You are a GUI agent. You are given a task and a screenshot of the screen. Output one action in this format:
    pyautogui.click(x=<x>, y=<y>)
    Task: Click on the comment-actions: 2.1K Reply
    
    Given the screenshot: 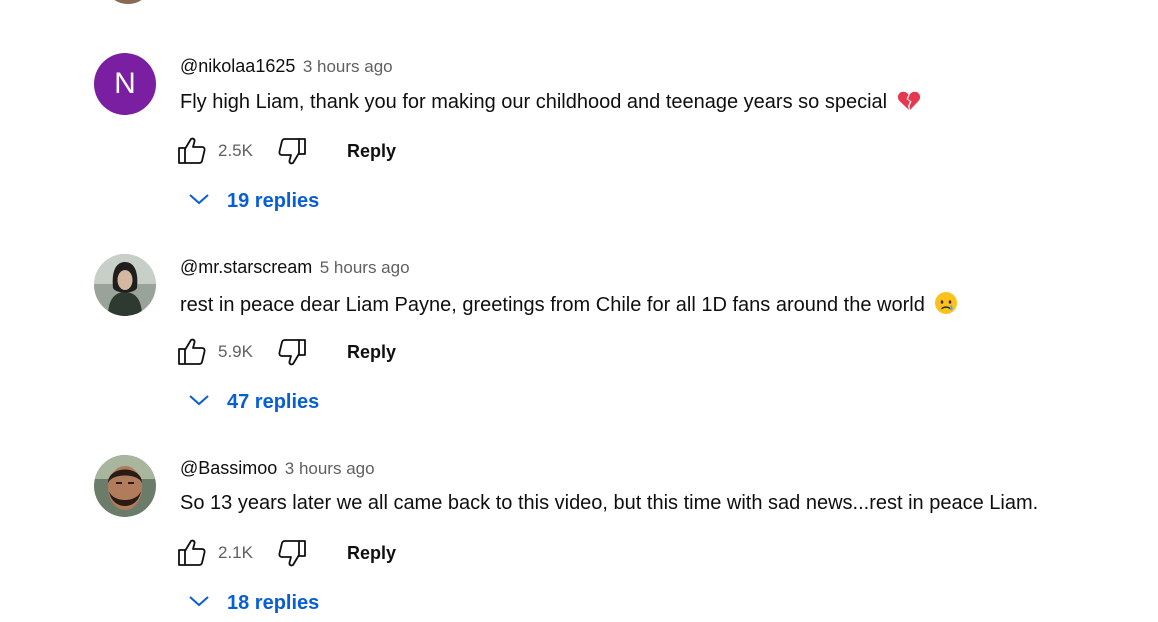 What is the action you would take?
    pyautogui.click(x=376, y=552)
    